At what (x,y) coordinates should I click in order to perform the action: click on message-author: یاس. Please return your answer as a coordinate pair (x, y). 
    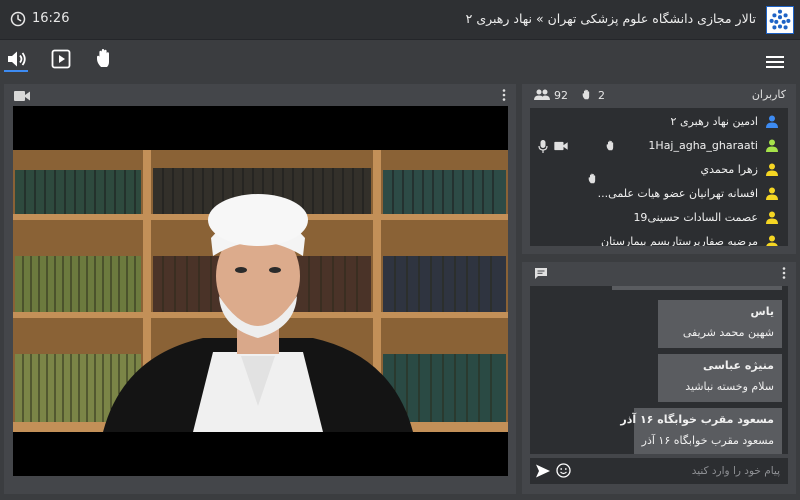
    Looking at the image, I should click on (762, 311).